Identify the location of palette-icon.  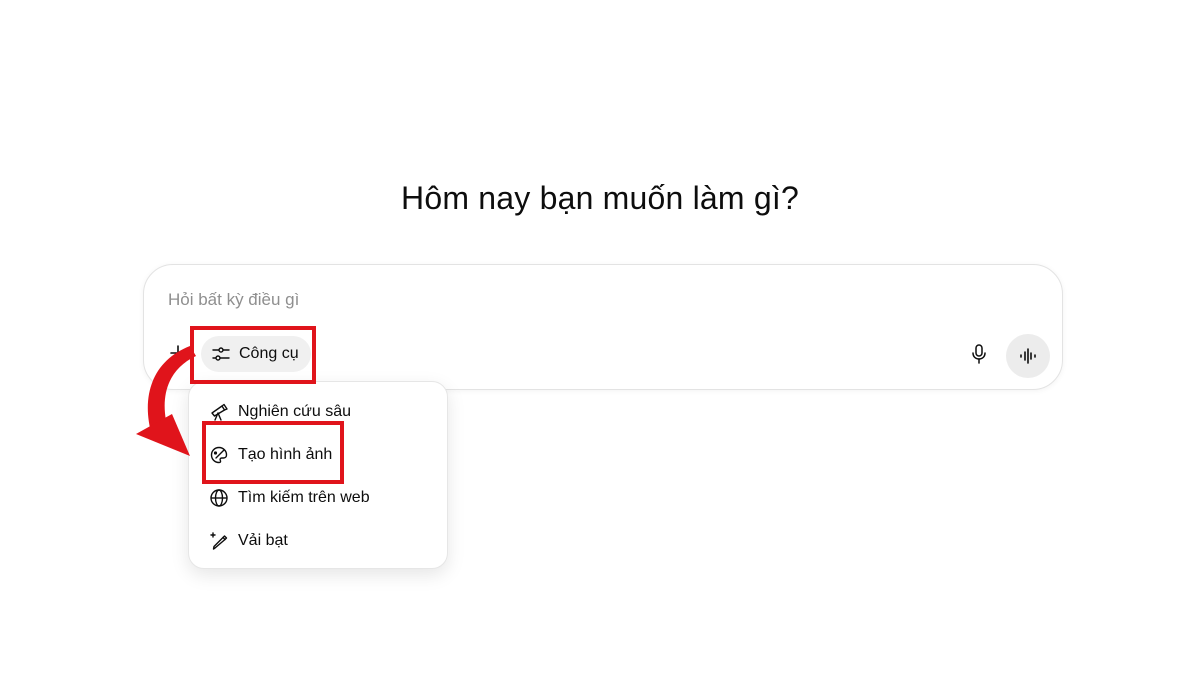
(219, 455).